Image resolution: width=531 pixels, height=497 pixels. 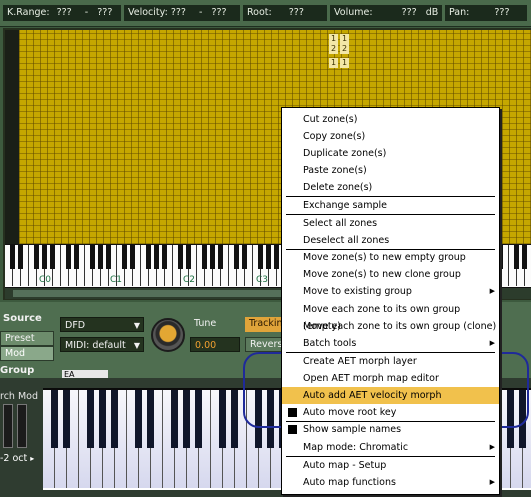 What do you see at coordinates (390, 482) in the screenshot?
I see `menu-item: Auto map functions ▶` at bounding box center [390, 482].